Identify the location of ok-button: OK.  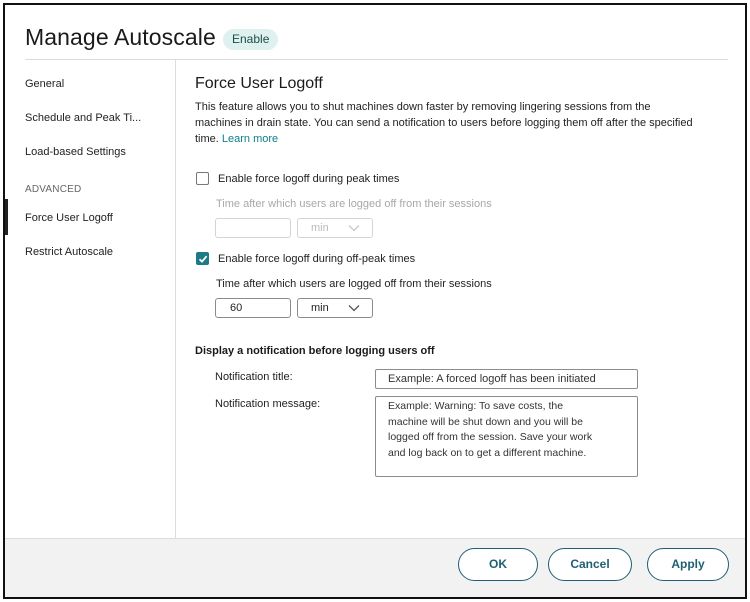
(498, 564).